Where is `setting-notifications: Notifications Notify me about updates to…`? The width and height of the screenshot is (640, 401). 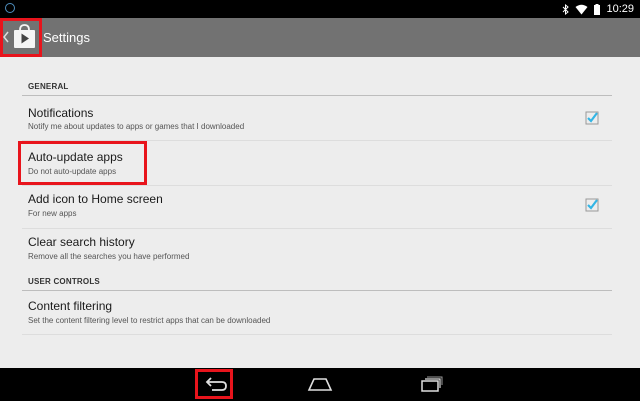 setting-notifications: Notifications Notify me about updates to… is located at coordinates (320, 118).